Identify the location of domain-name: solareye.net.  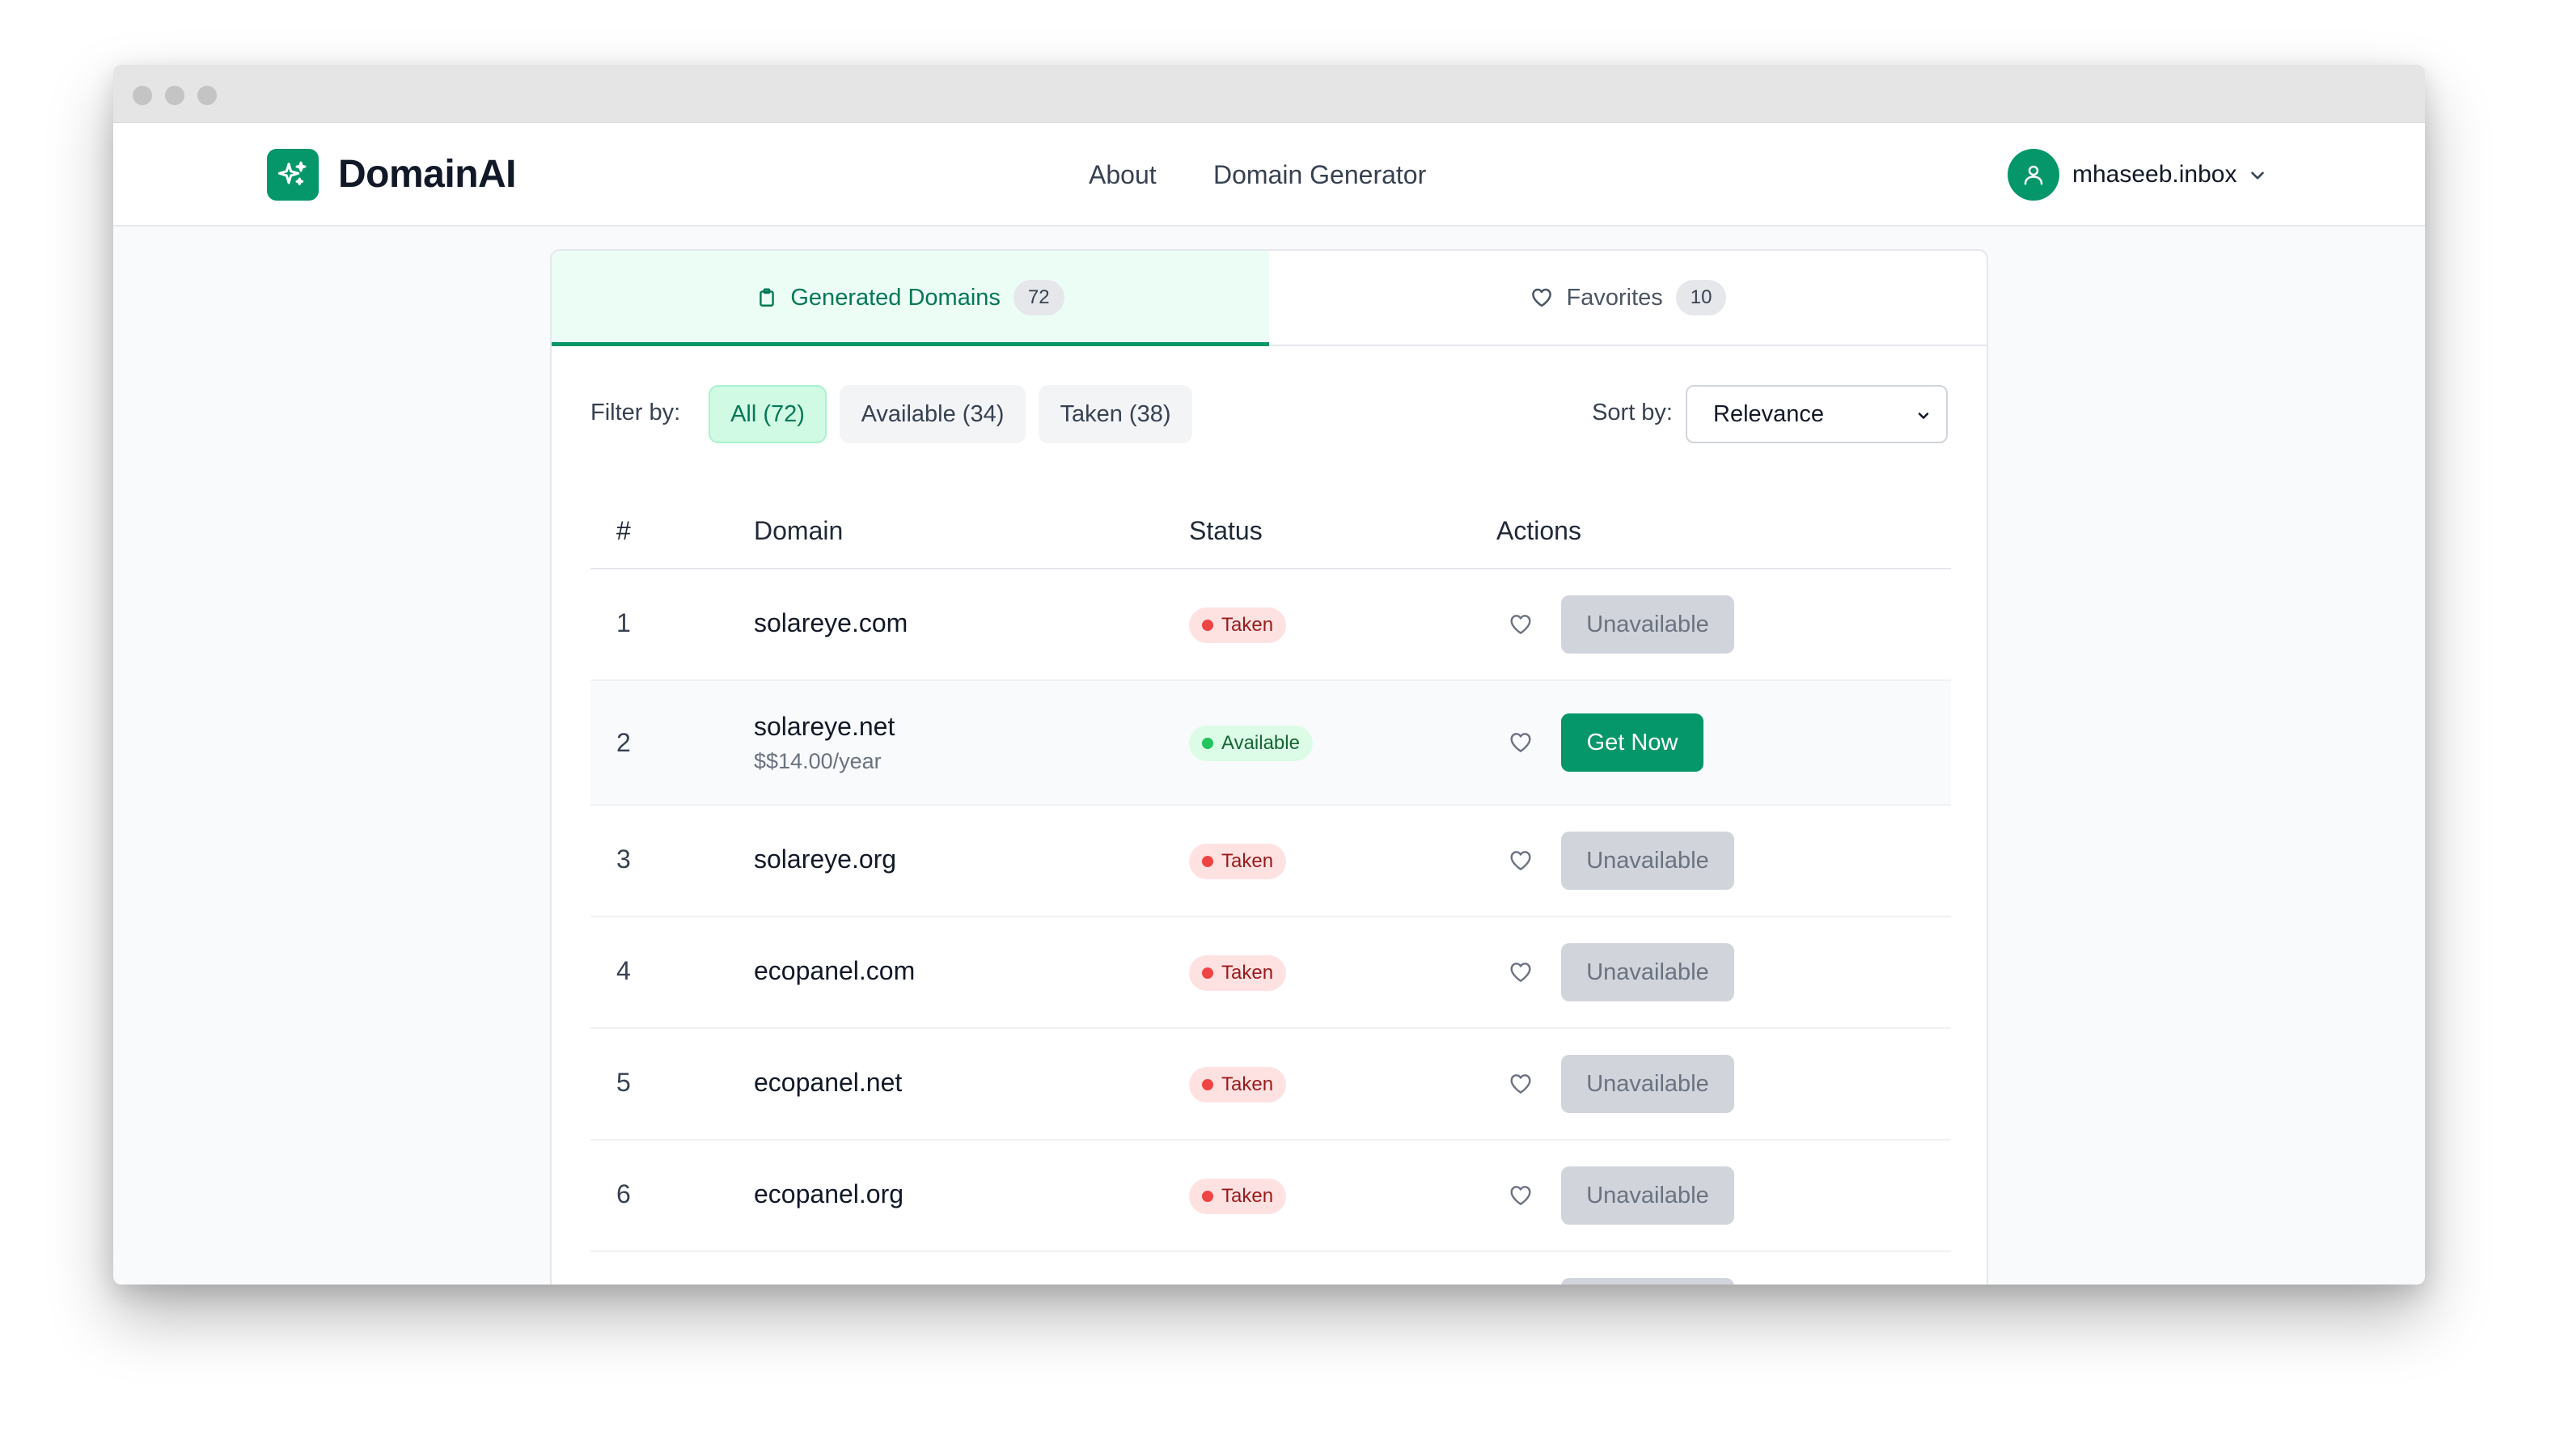
(824, 726).